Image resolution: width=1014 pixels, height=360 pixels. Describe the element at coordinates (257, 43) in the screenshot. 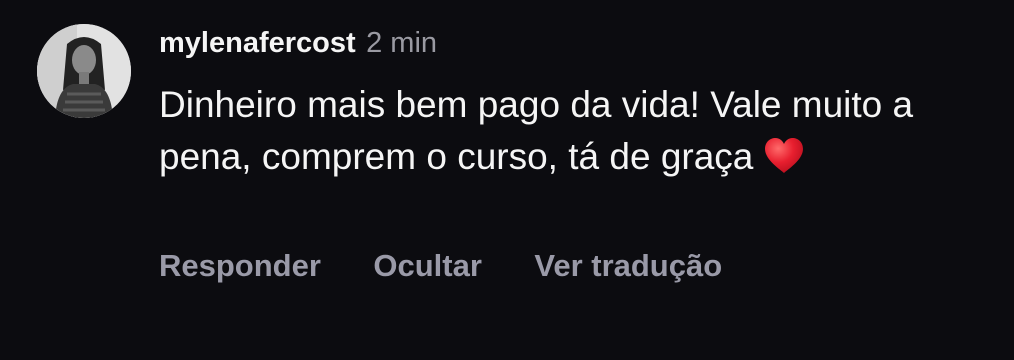

I see `username: mylenafercost` at that location.